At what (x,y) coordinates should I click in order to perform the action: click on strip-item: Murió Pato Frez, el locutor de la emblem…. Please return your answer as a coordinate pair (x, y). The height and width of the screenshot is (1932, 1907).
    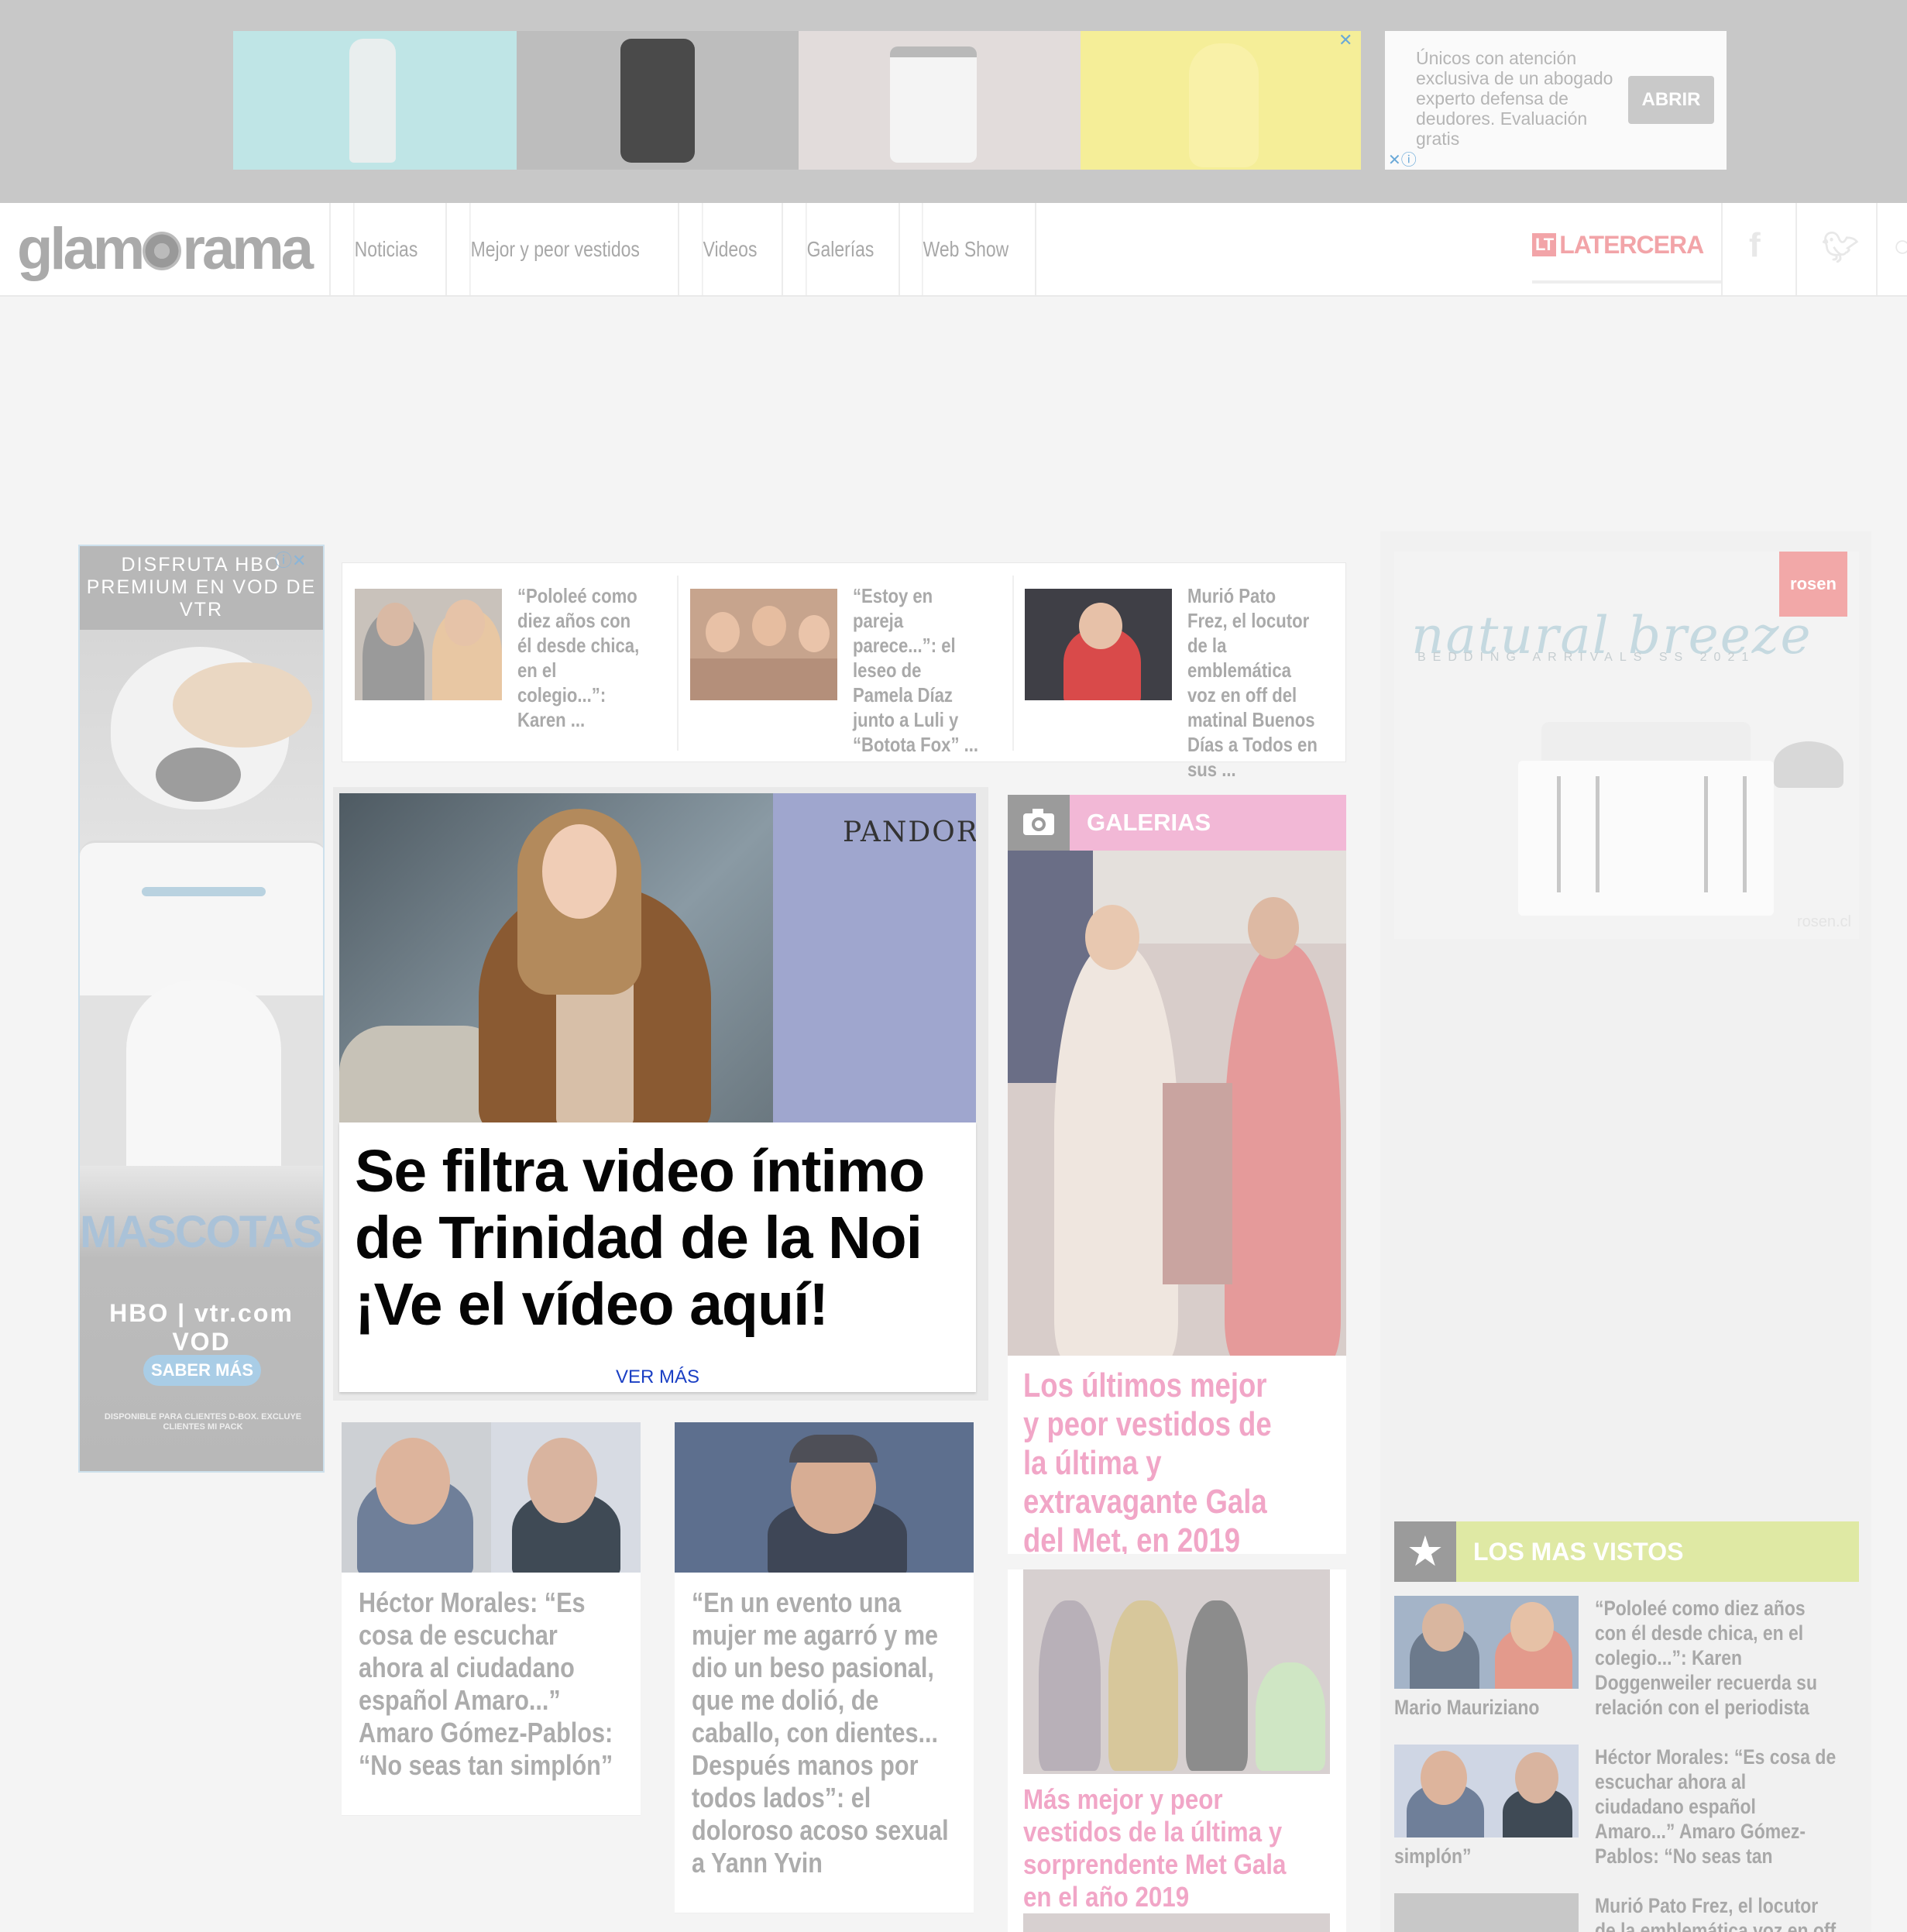
    Looking at the image, I should click on (1180, 679).